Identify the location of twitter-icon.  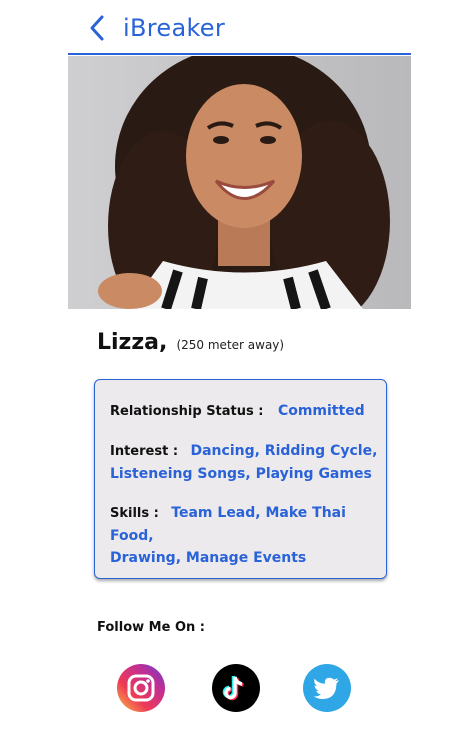
(327, 688).